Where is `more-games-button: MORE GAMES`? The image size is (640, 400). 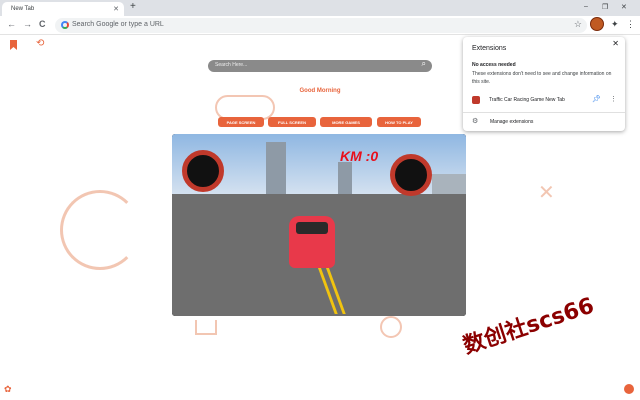
more-games-button: MORE GAMES is located at coordinates (346, 122).